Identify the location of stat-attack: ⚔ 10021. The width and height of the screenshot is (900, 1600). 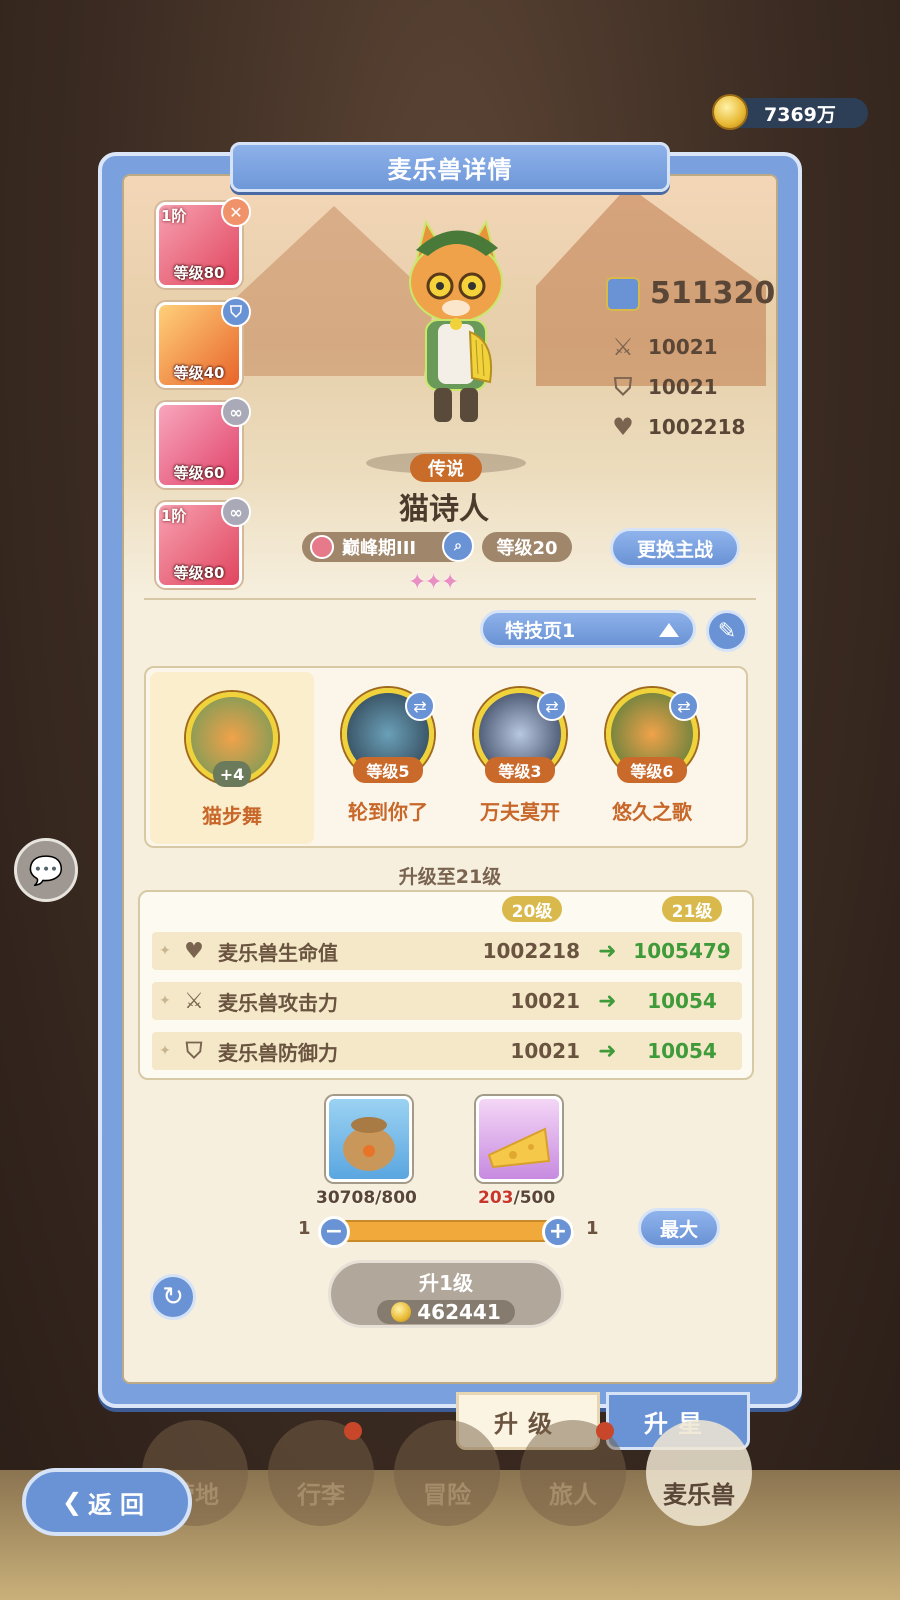
(663, 347).